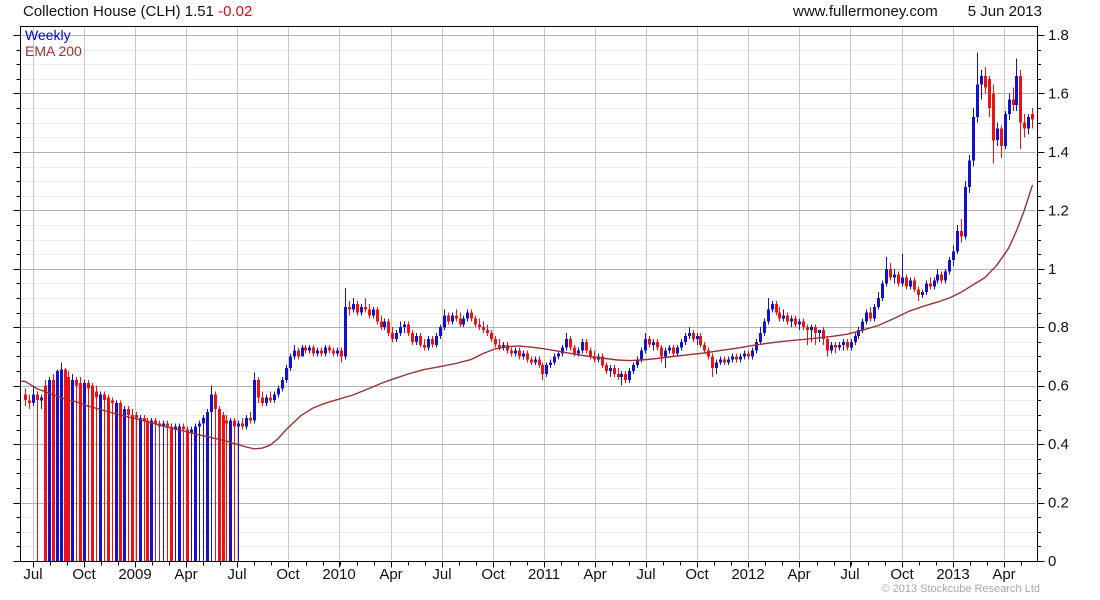  I want to click on svg-text: 0, so click(1052, 561).